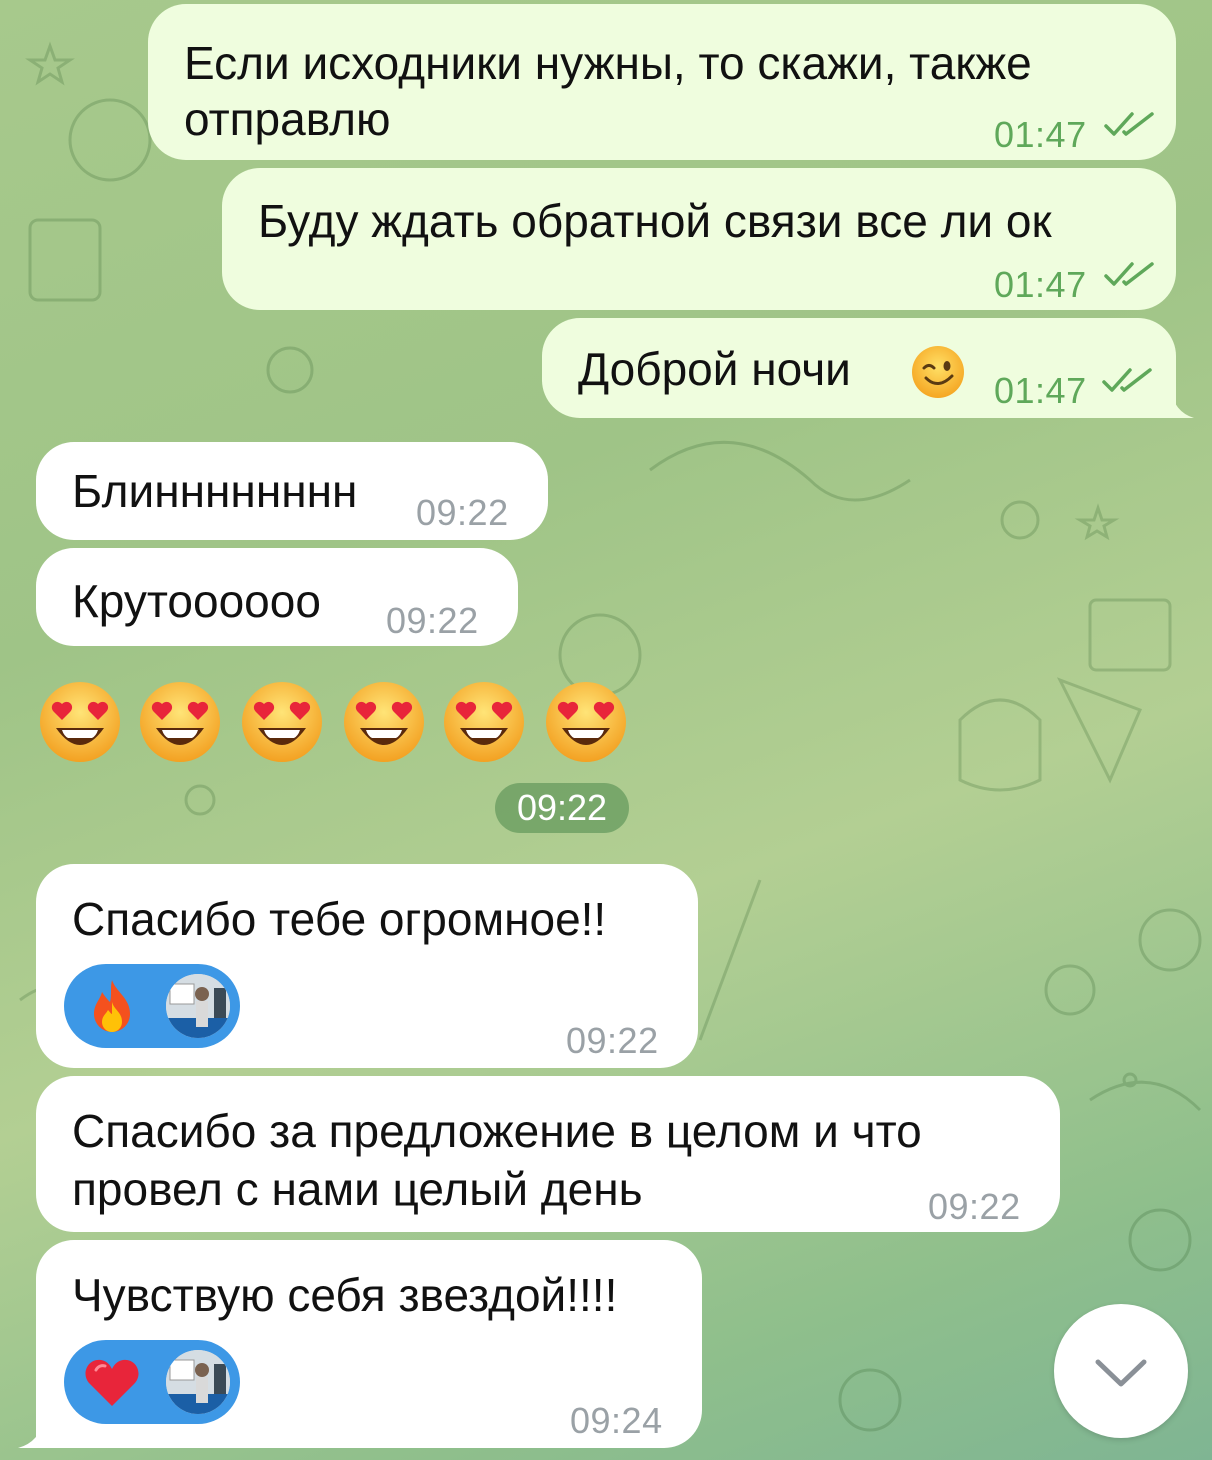 Image resolution: width=1212 pixels, height=1460 pixels. I want to click on message-text-line: Спасибо за предложение в целом и что, so click(497, 1131).